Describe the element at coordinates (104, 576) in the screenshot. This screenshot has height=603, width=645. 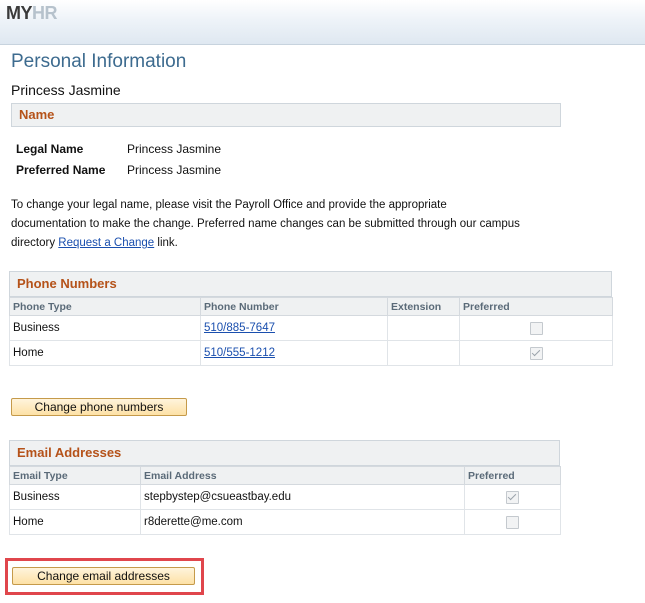
I see `highlight-box` at that location.